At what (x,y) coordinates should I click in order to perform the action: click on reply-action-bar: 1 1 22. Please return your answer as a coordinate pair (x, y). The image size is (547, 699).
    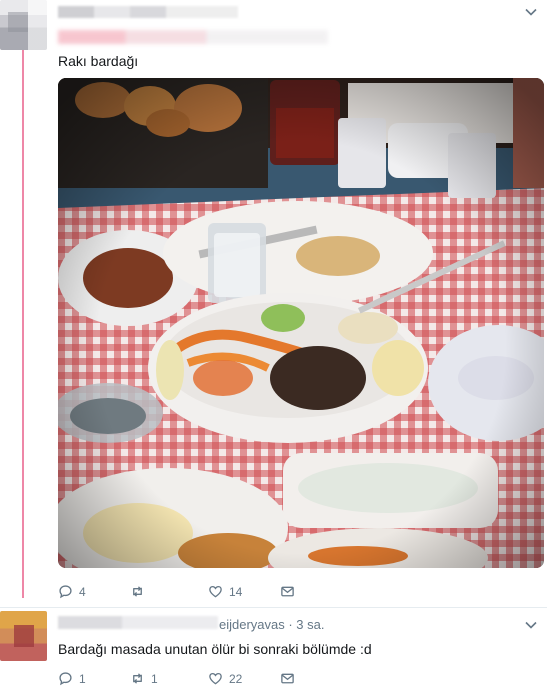
    Looking at the image, I should click on (176, 678).